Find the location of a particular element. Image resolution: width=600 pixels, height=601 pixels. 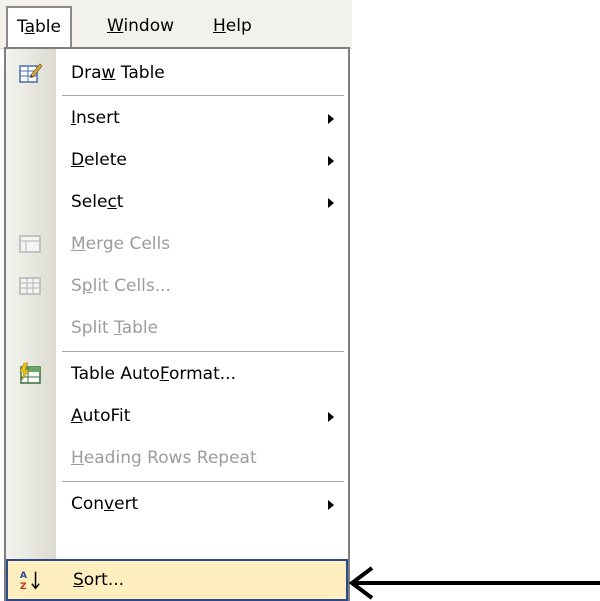

menu-item-label: Insert is located at coordinates (95, 118).